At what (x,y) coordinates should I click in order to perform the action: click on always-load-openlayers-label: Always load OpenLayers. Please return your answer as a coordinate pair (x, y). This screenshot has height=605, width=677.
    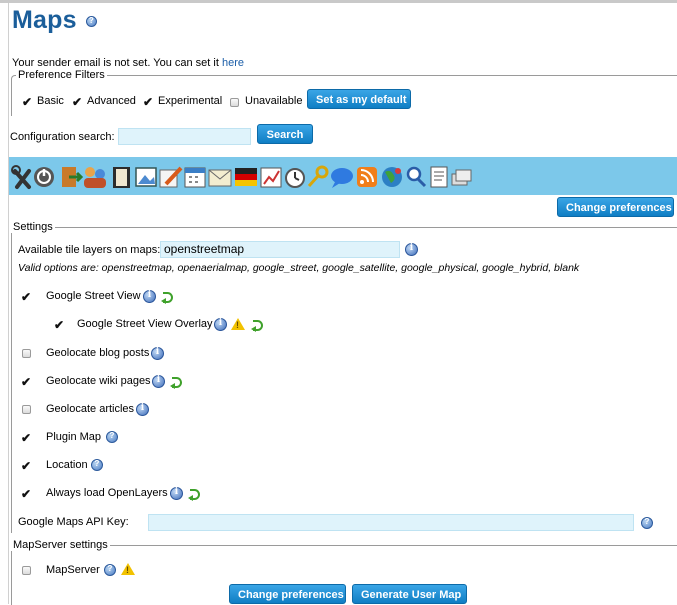
    Looking at the image, I should click on (107, 493).